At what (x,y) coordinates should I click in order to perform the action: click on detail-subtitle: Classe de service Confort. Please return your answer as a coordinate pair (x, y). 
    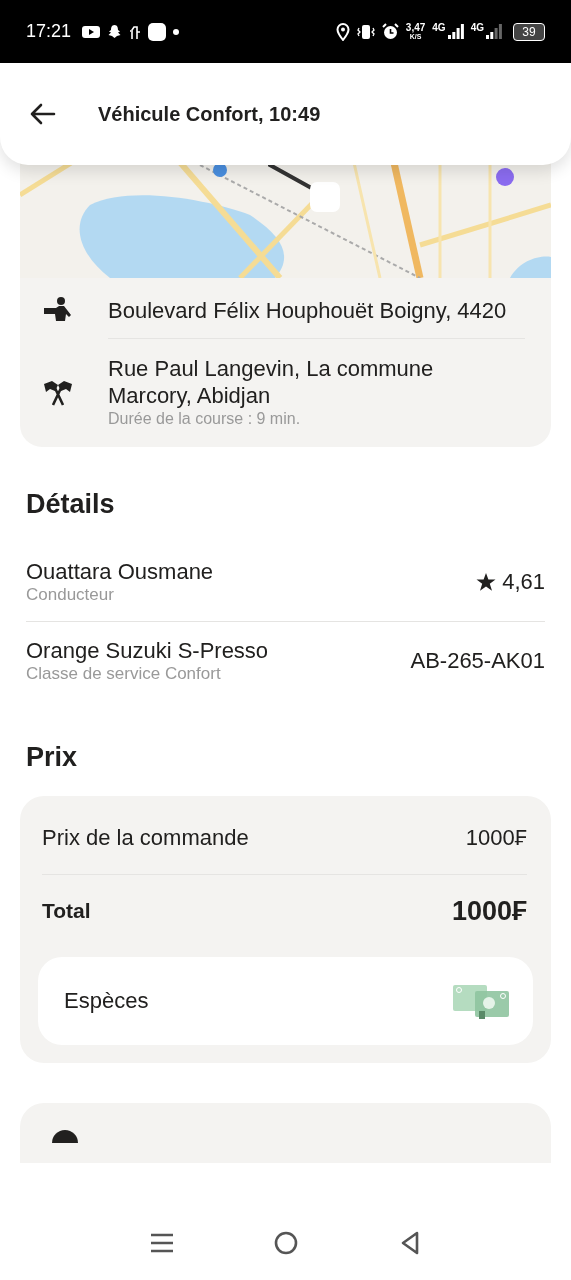
    Looking at the image, I should click on (124, 674).